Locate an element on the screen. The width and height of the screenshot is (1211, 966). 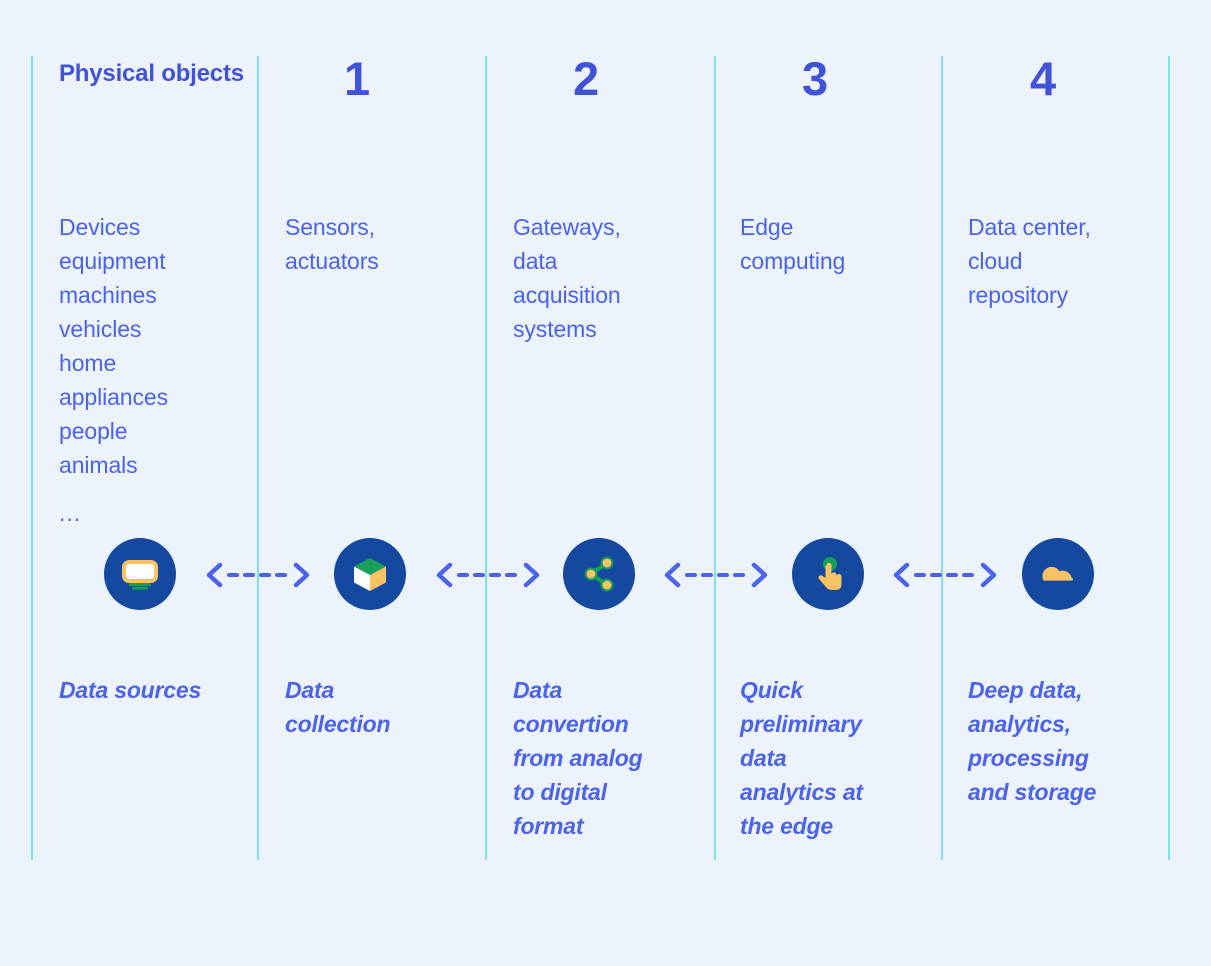
column-title-physical-objects: Physical objects is located at coordinates (151, 73).